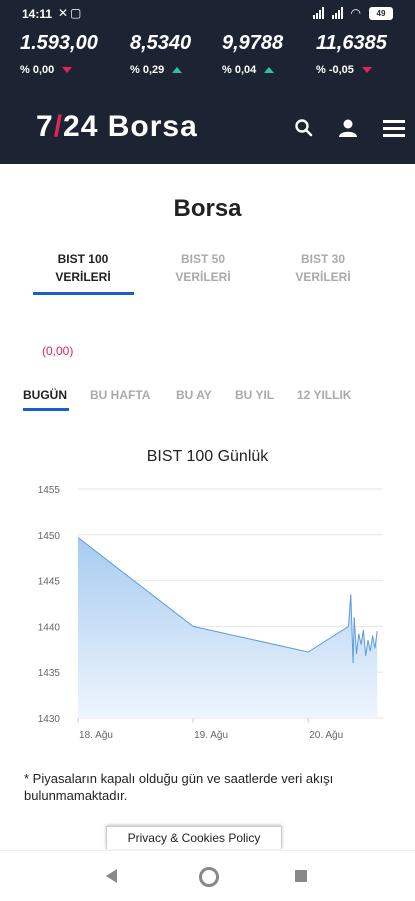 The width and height of the screenshot is (415, 901). What do you see at coordinates (381, 13) in the screenshot?
I see `battery-icon: 49` at bounding box center [381, 13].